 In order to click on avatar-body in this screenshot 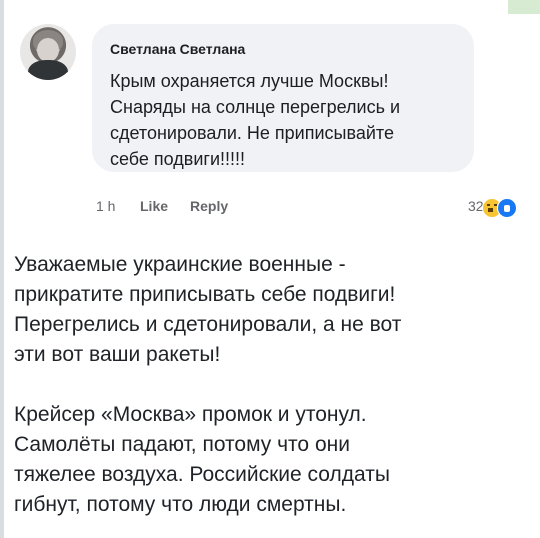, I will do `click(48, 70)`.